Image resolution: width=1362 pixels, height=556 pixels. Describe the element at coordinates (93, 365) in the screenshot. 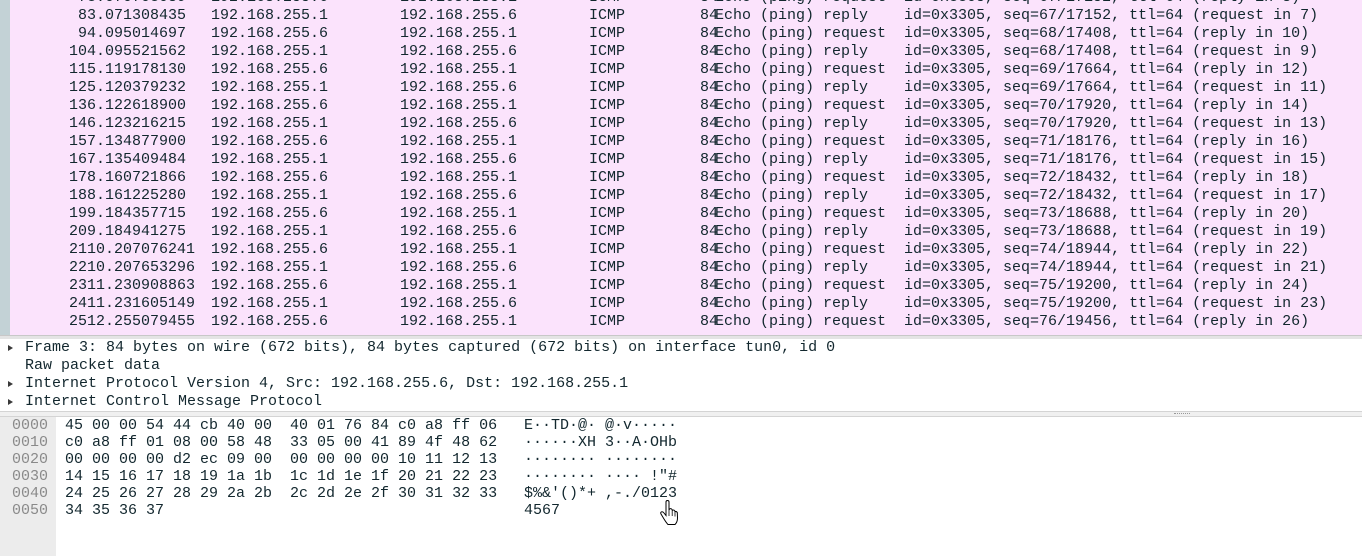

I see `detail-tree-label: Raw packet data` at that location.